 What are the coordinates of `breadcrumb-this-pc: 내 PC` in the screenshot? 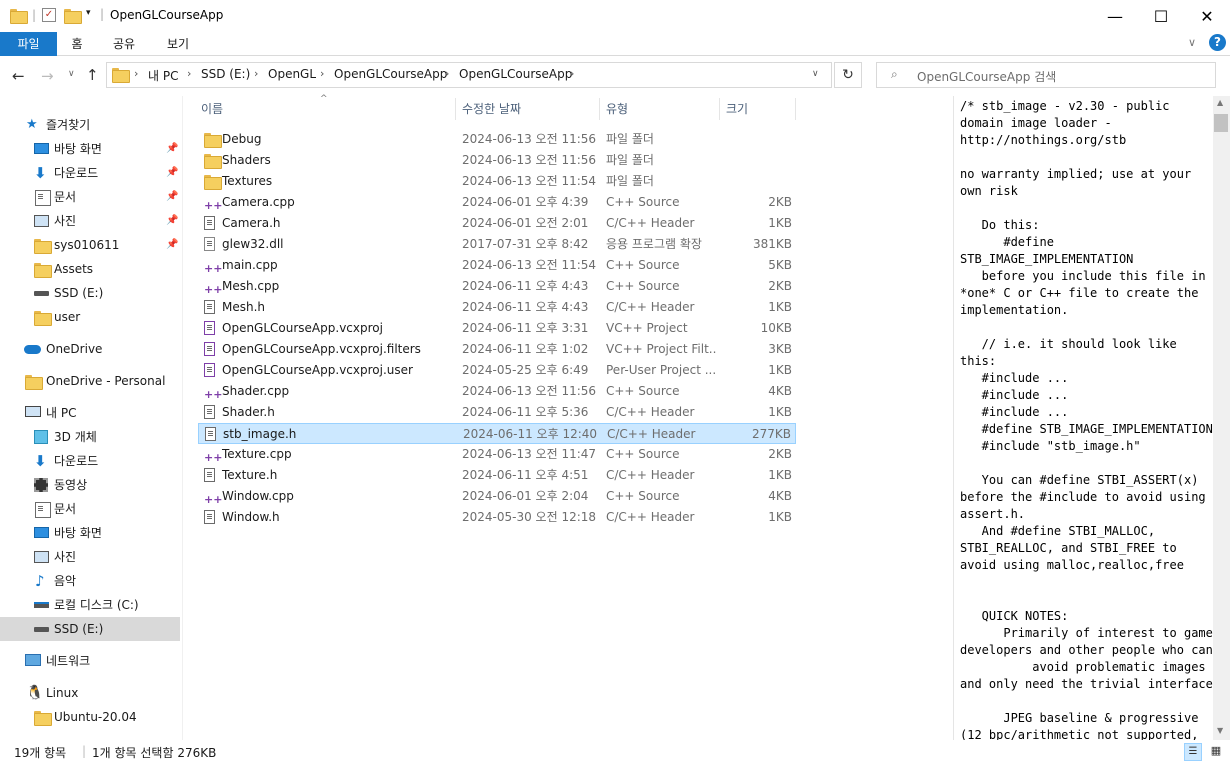 It's located at (163, 75).